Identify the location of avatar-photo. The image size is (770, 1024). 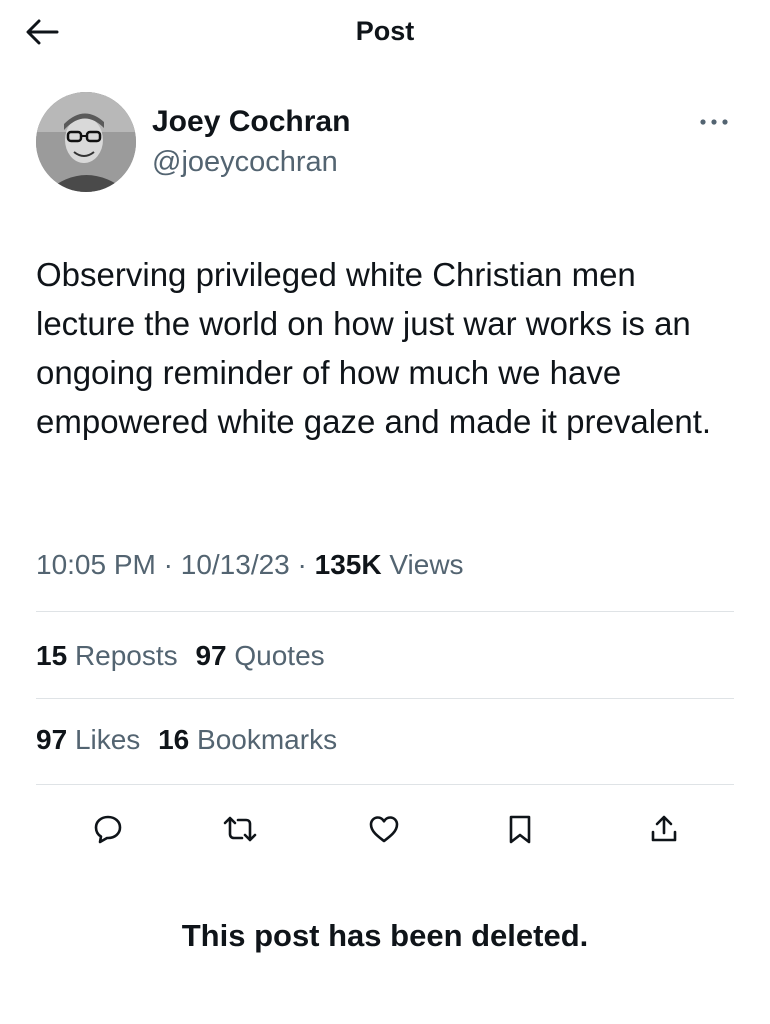
(86, 142).